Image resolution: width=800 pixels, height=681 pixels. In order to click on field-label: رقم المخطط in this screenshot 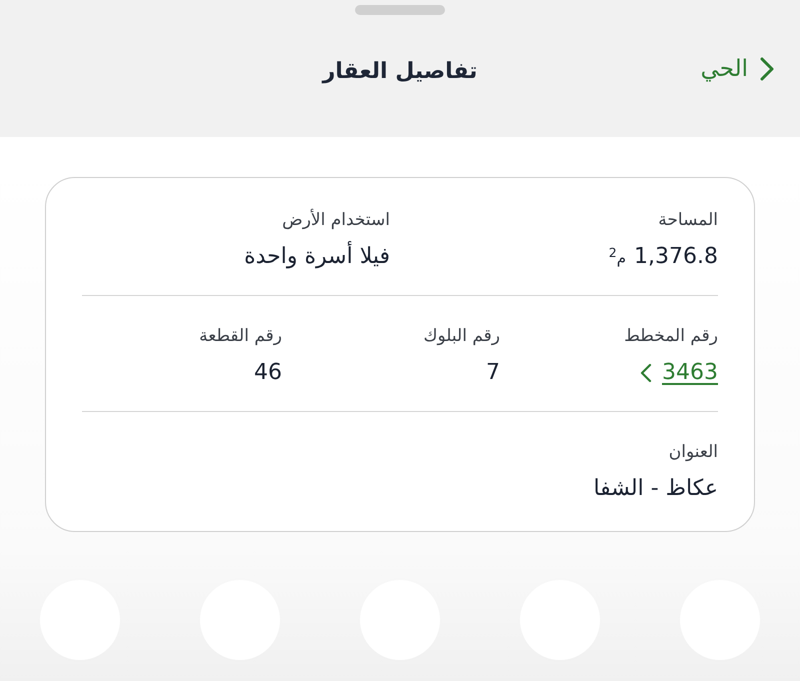, I will do `click(671, 336)`.